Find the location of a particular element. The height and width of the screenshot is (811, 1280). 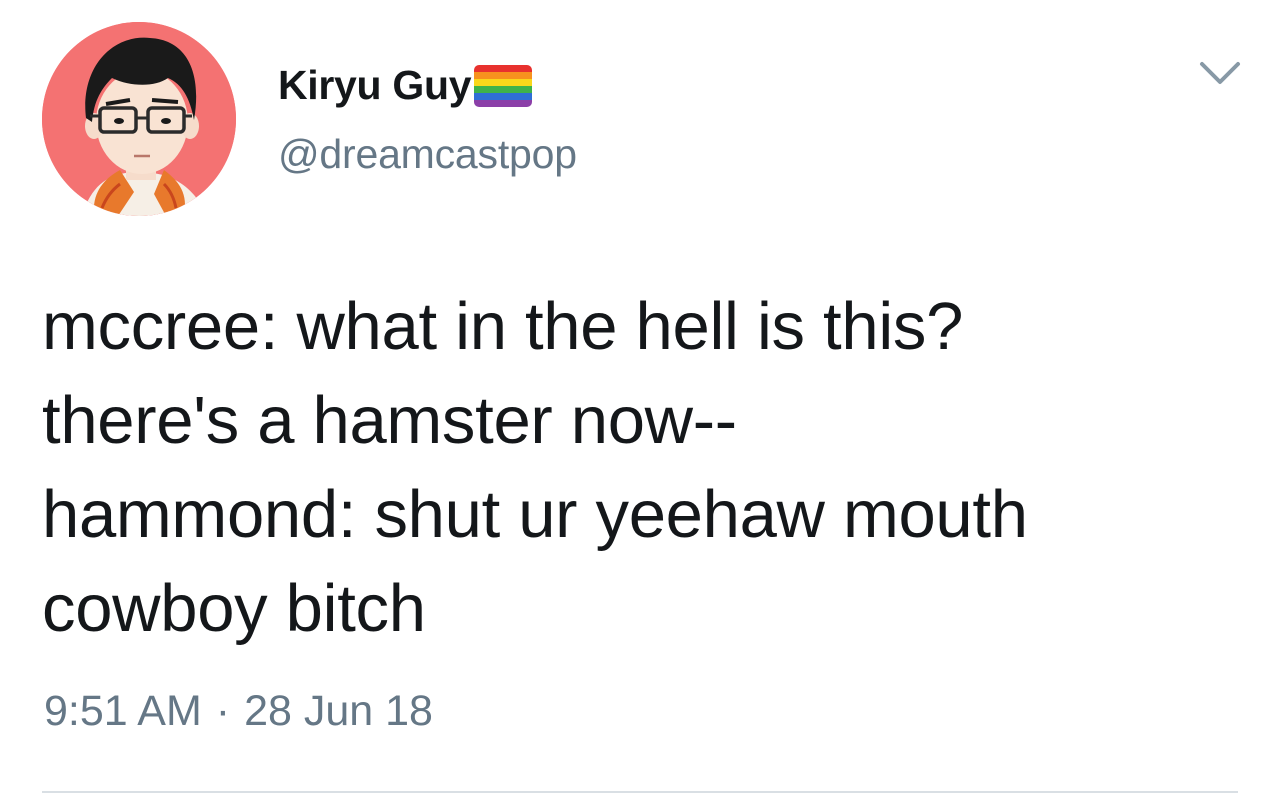

rainbow-flag-icon is located at coordinates (503, 86).